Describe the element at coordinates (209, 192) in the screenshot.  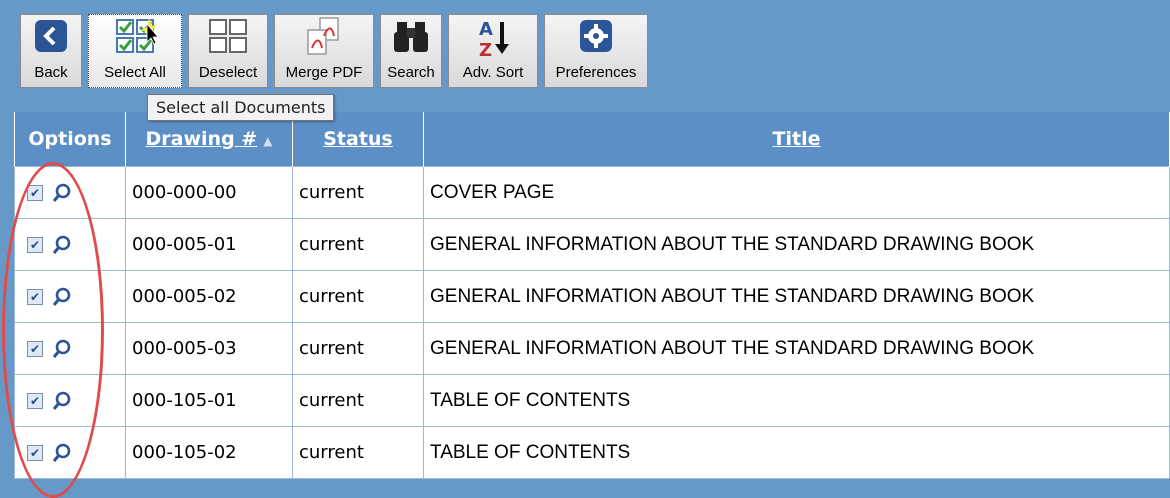
I see `drawing-number-cell: 000-000-00` at that location.